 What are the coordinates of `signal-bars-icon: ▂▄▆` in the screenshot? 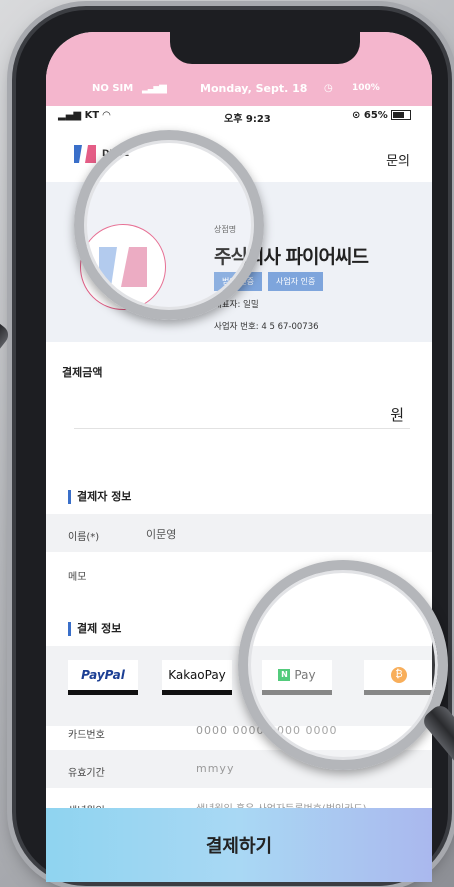 It's located at (71, 115).